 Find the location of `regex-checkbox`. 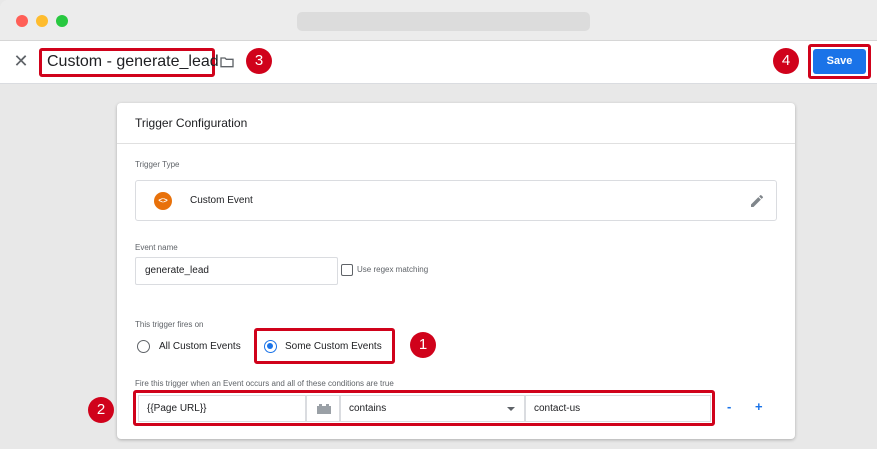

regex-checkbox is located at coordinates (347, 270).